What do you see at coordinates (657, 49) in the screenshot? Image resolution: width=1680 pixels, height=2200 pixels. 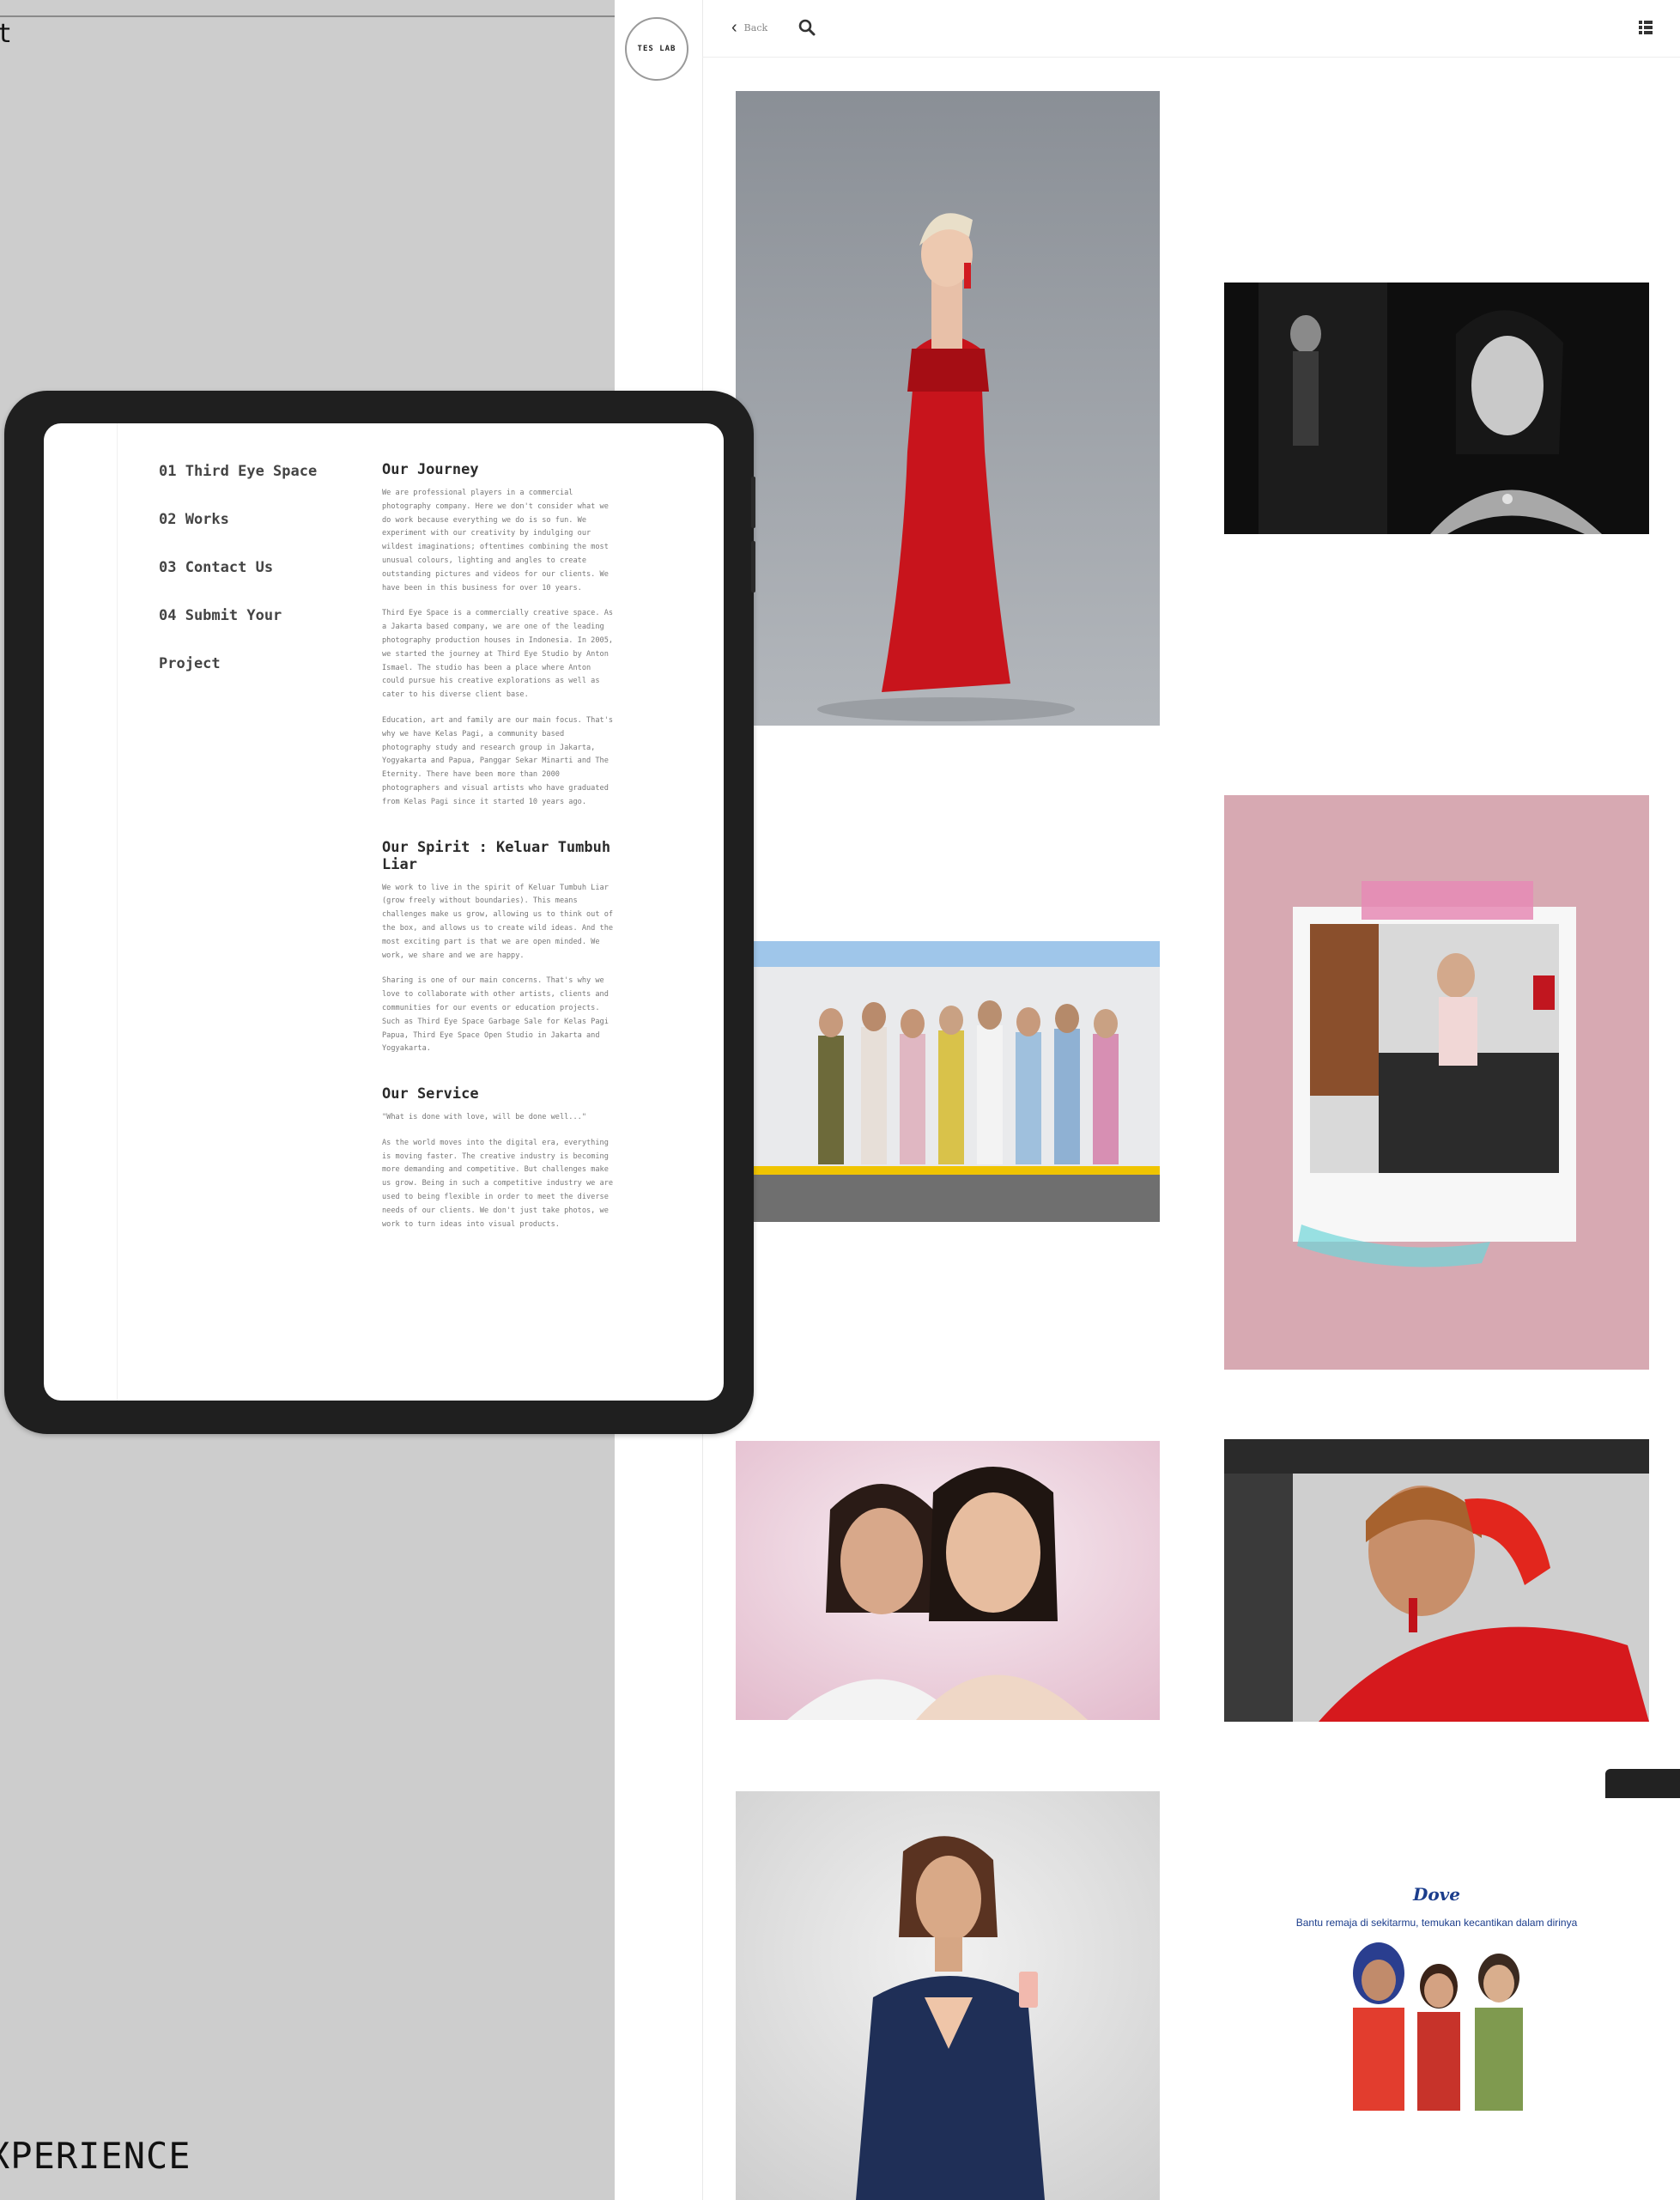 I see `site-logo: TES LAB` at bounding box center [657, 49].